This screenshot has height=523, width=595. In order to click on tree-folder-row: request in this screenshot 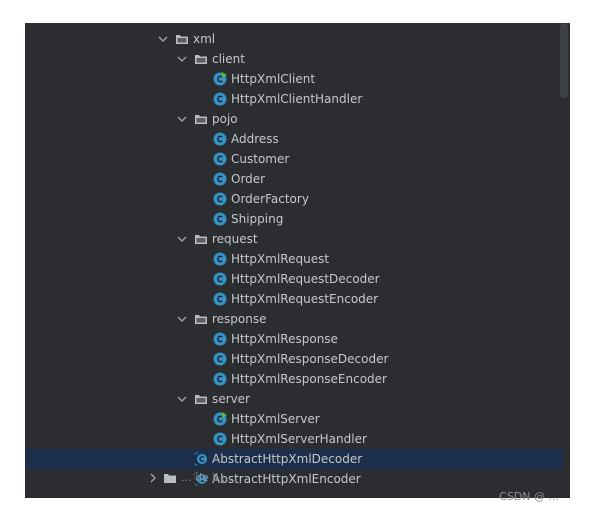, I will do `click(294, 239)`.